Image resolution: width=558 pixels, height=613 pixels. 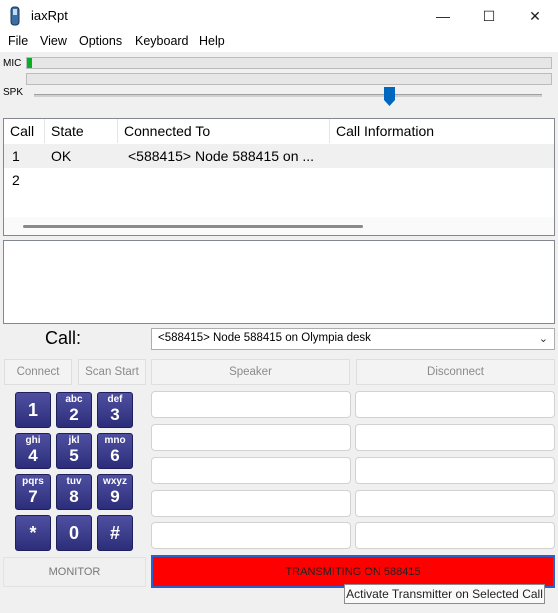 I want to click on key-digit: *, so click(x=33, y=533).